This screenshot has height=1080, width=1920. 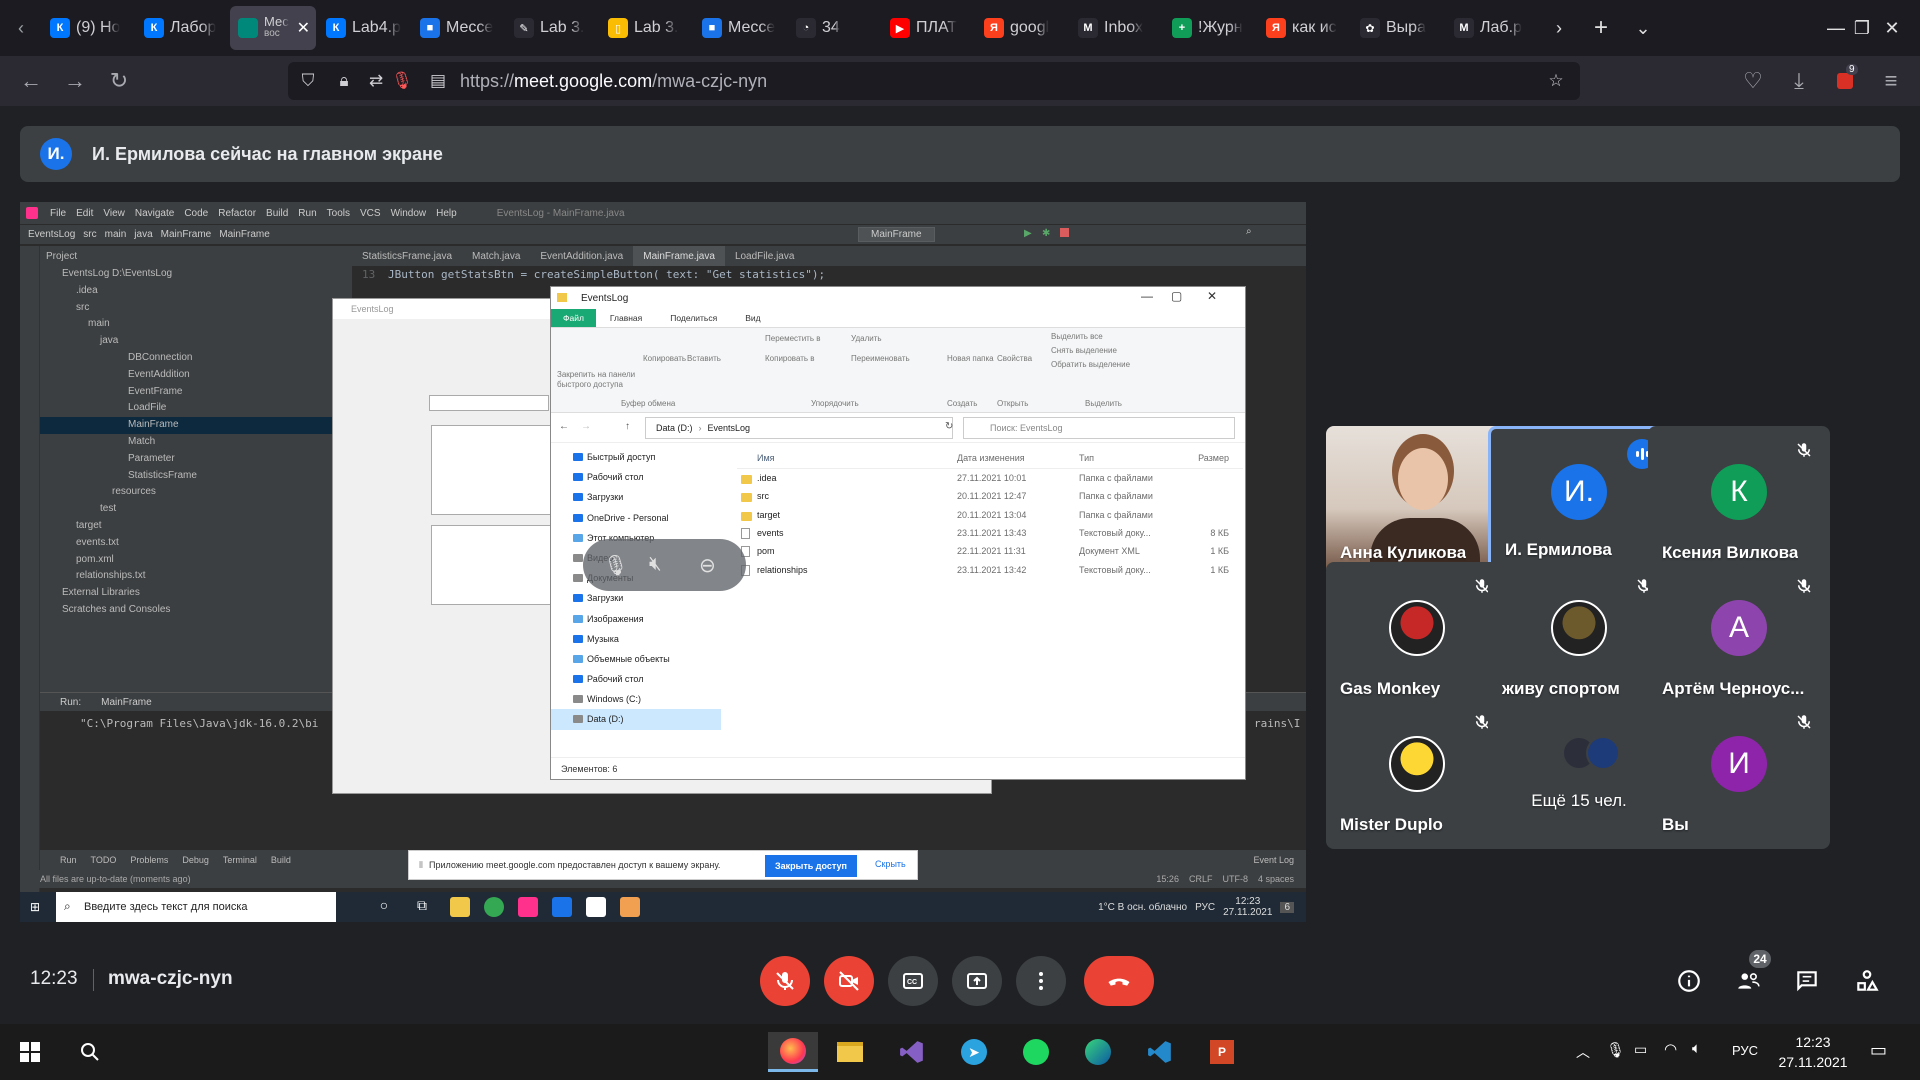 I want to click on participant-tile: Анна Куликова, so click(x=1417, y=501).